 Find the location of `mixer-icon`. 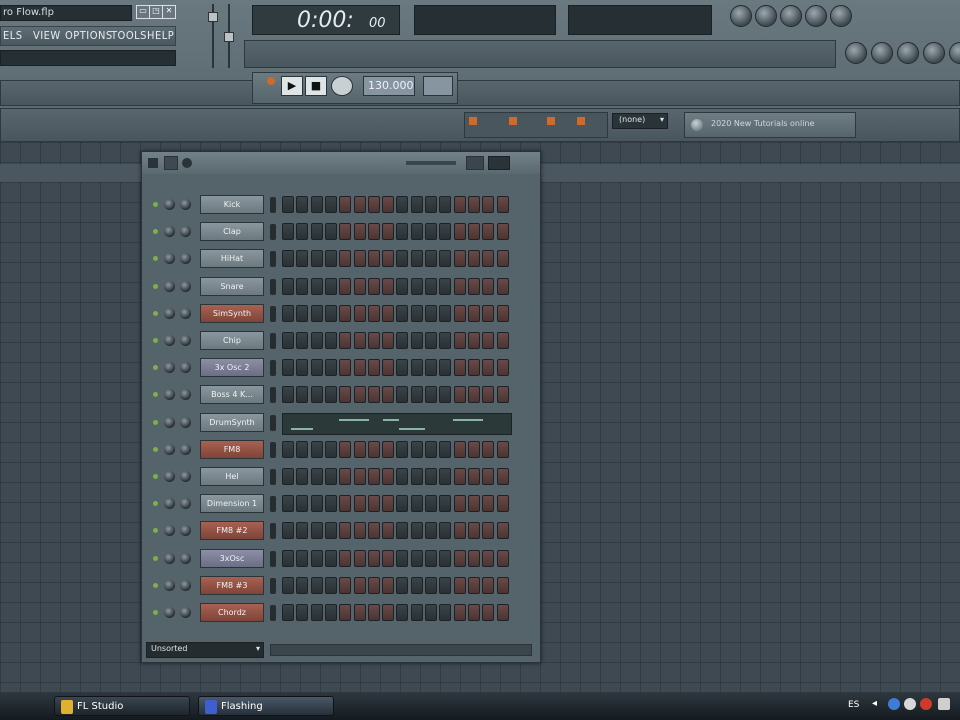

mixer-icon is located at coordinates (841, 16).